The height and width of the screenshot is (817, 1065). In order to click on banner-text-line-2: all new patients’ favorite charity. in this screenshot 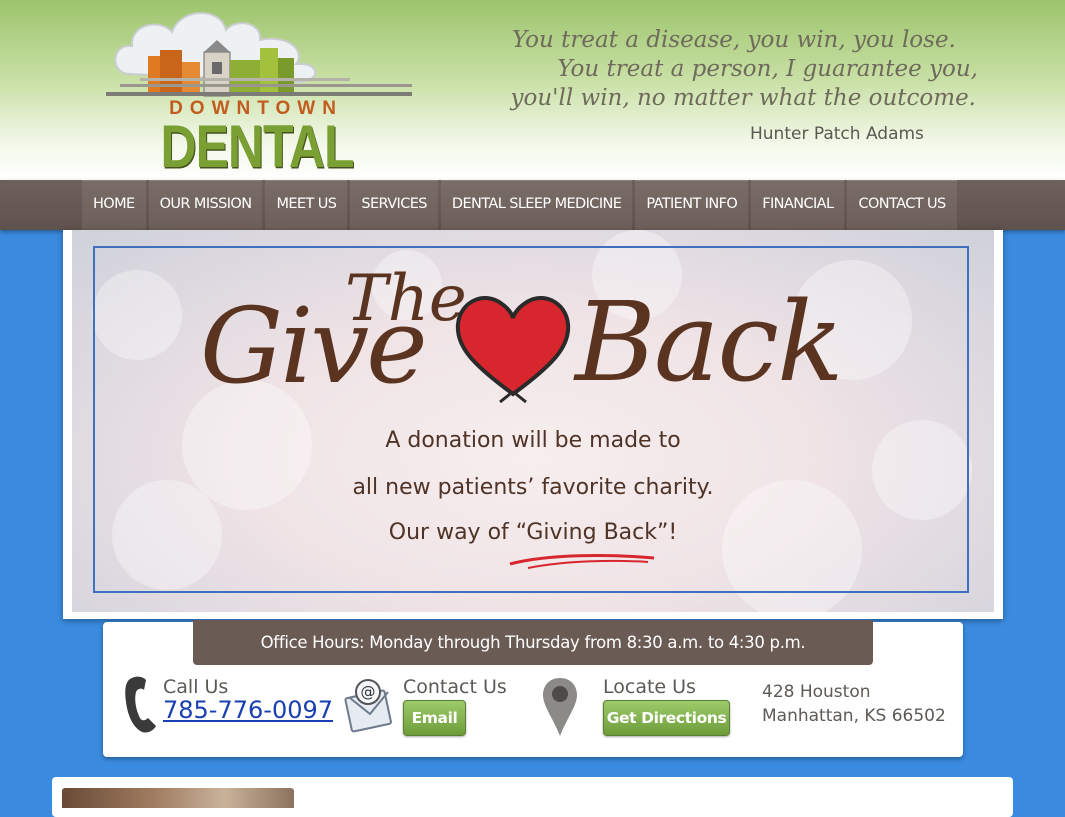, I will do `click(533, 487)`.